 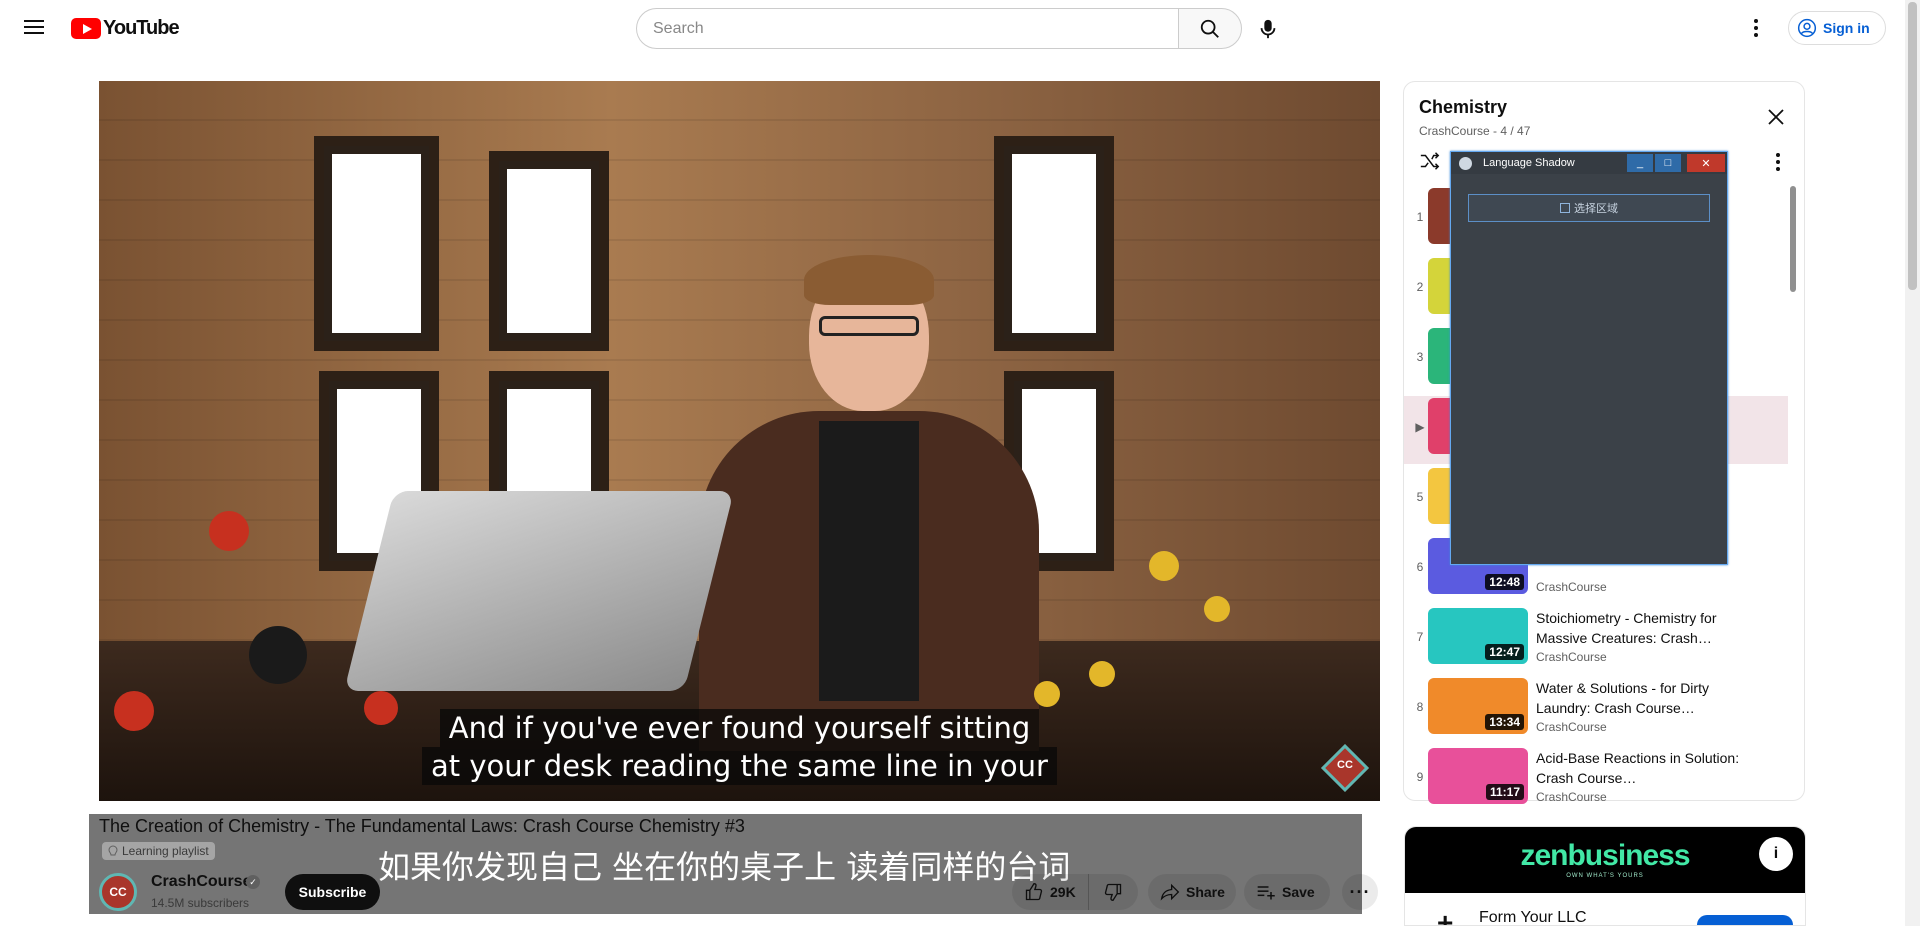 I want to click on save-button: Save, so click(x=1287, y=892).